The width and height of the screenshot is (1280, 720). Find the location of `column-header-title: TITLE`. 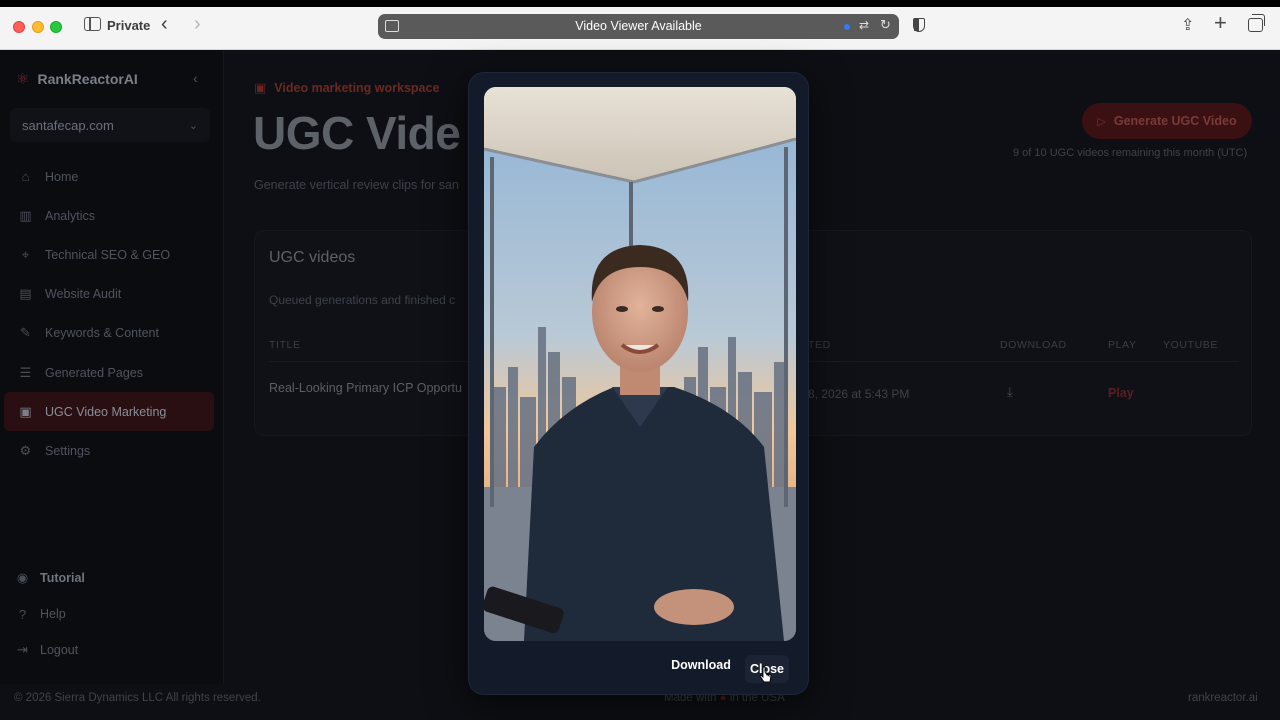

column-header-title: TITLE is located at coordinates (285, 345).